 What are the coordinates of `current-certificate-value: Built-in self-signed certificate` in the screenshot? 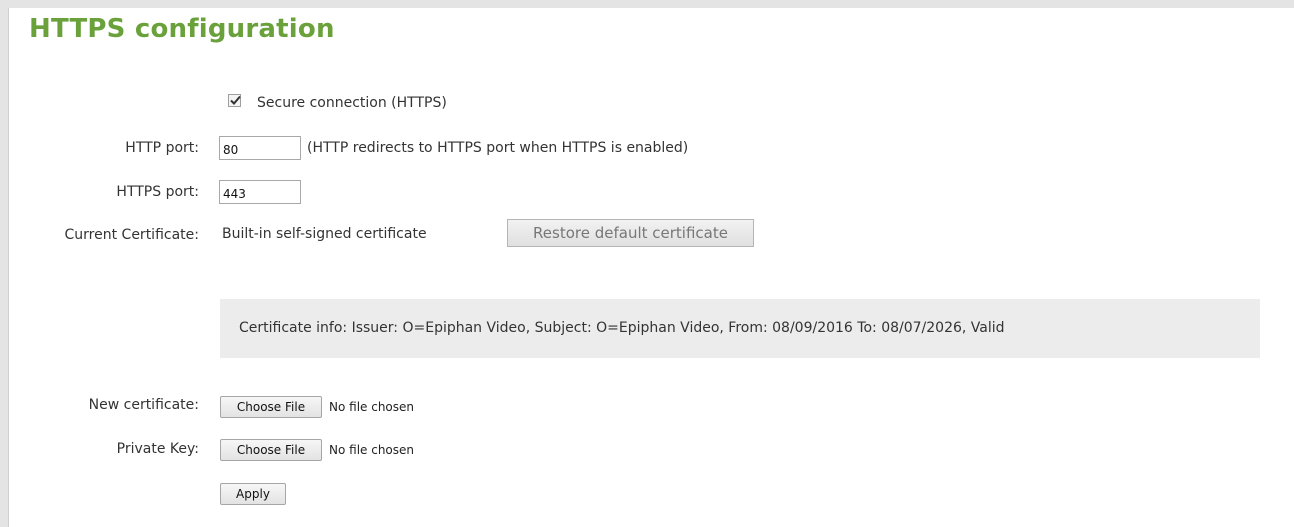 It's located at (324, 234).